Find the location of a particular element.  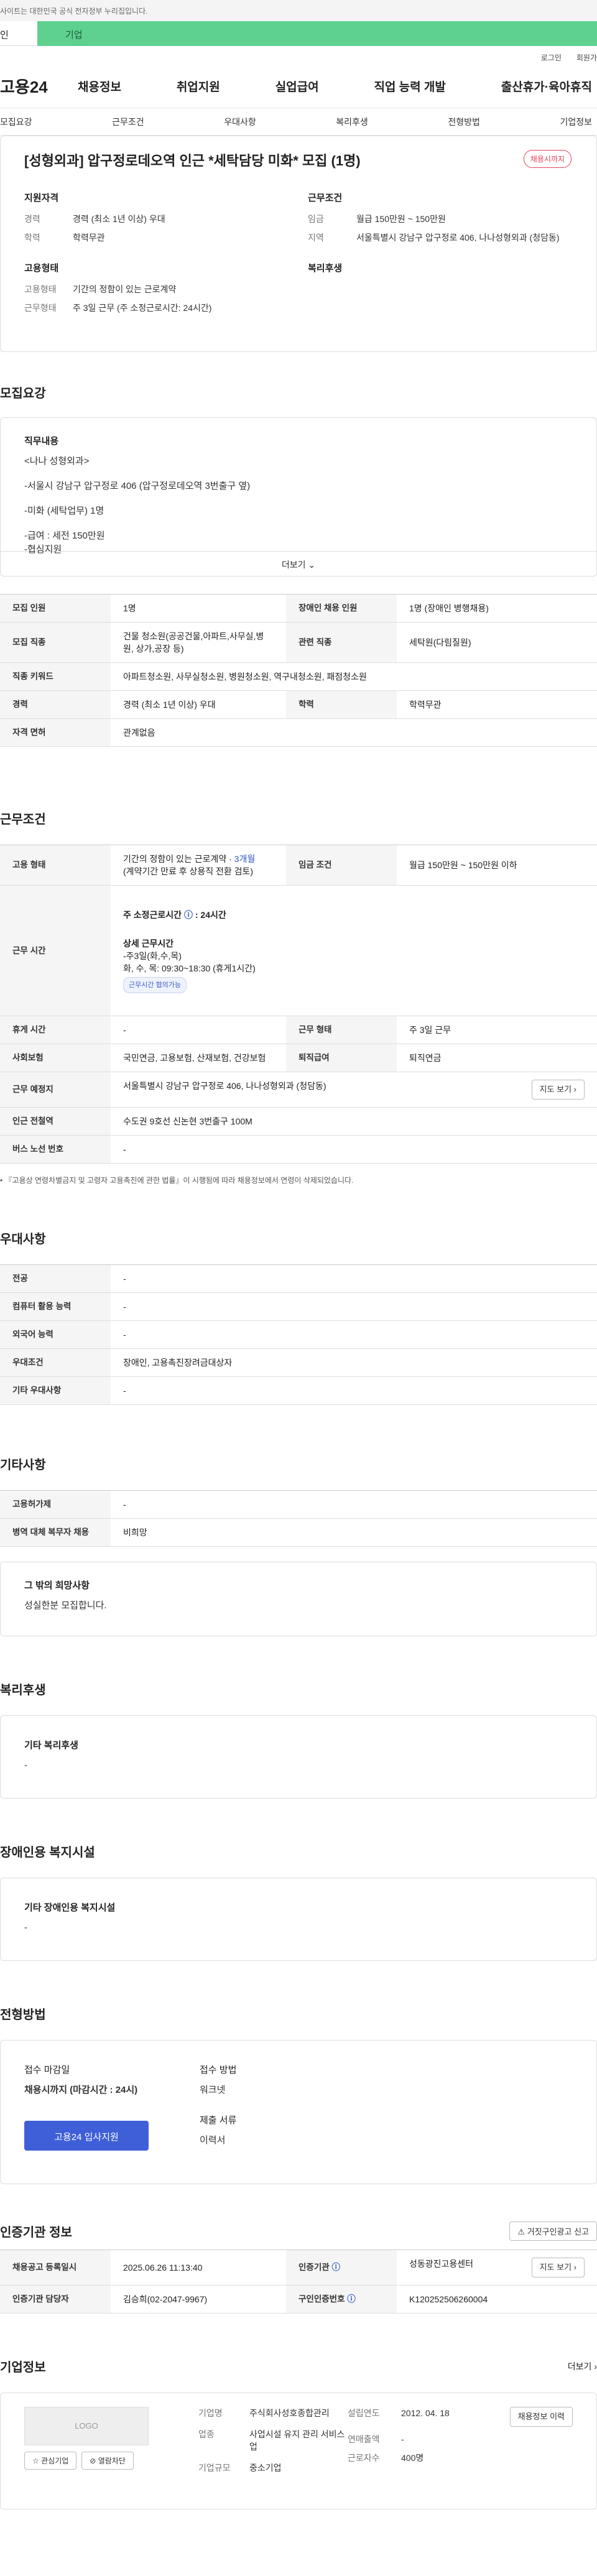

table-cell: 김승희(02-2047-9967) is located at coordinates (198, 2299).